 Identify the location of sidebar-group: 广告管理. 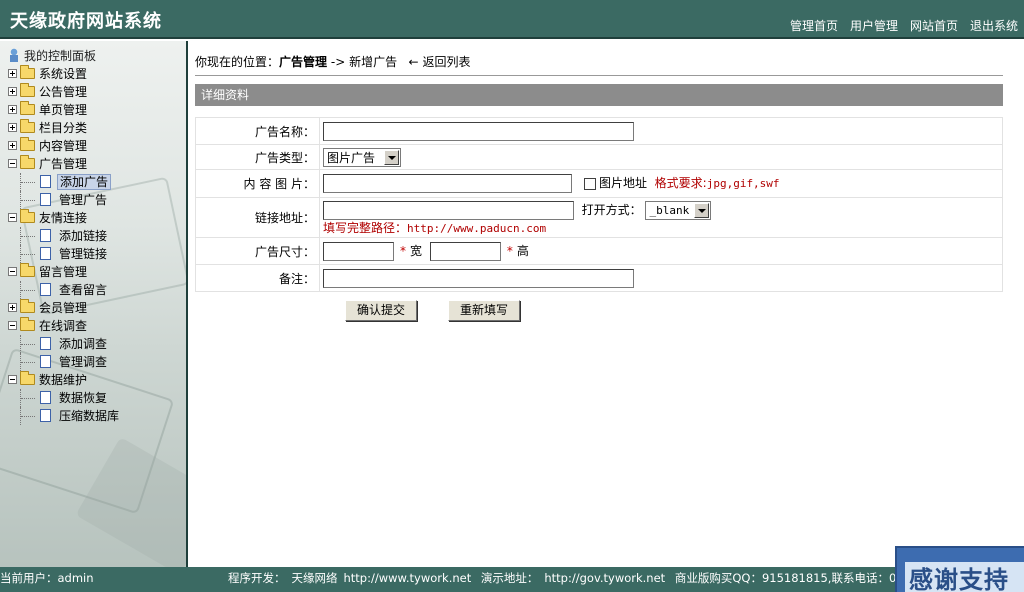
(93, 164).